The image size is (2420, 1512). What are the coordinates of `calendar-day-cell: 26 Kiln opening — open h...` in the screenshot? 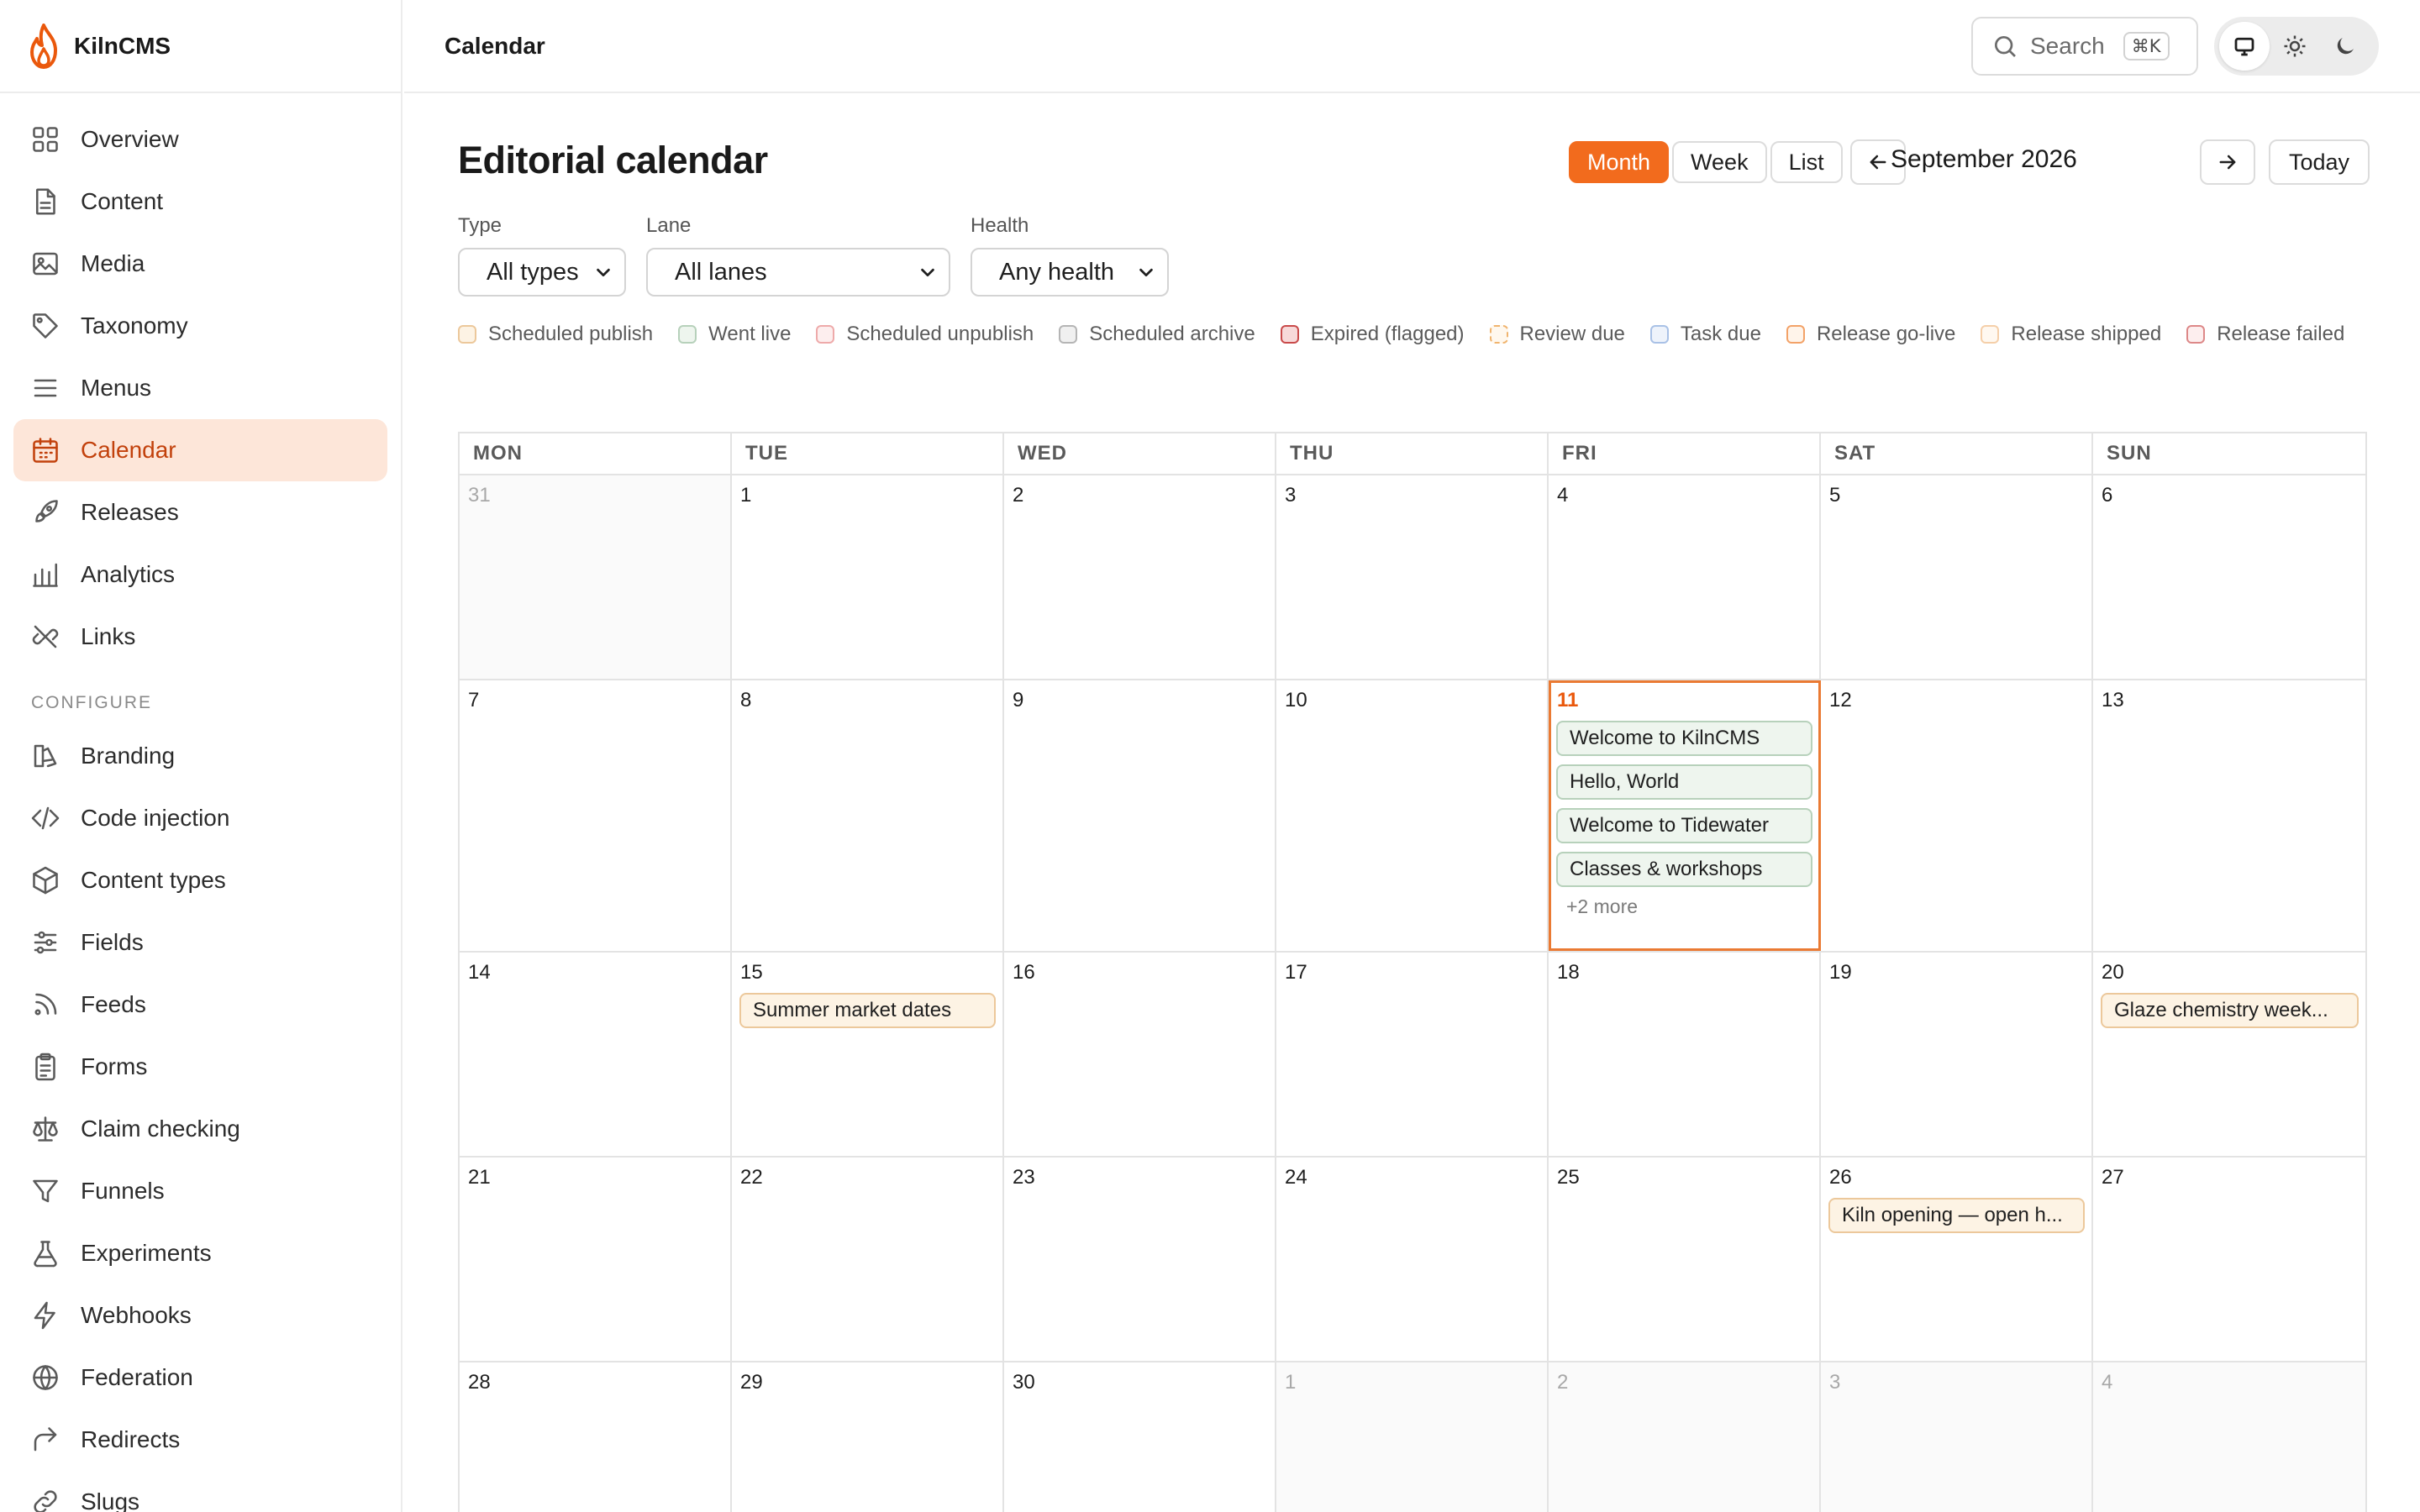 It's located at (1957, 1259).